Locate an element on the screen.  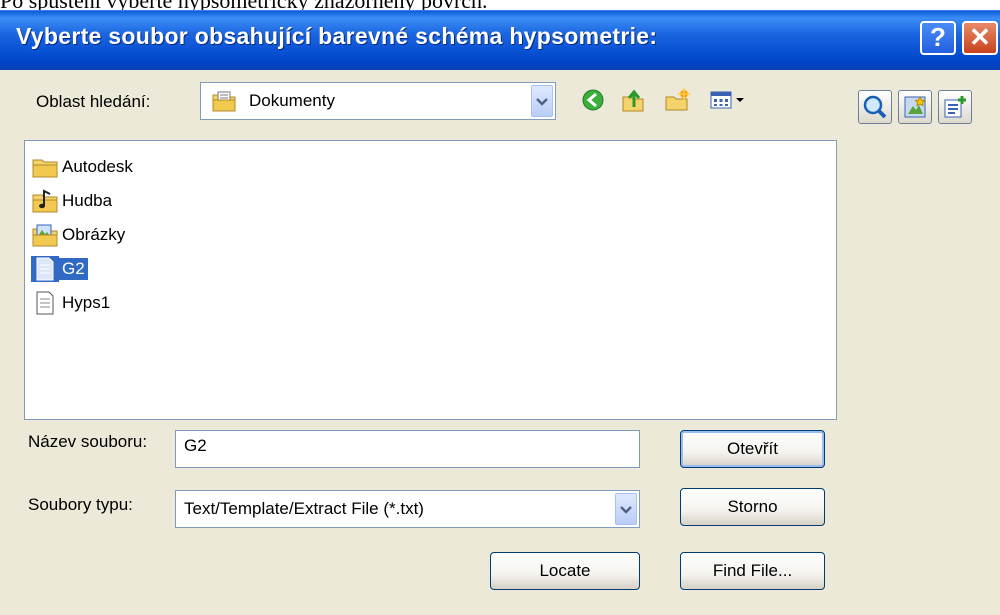
search-icon is located at coordinates (875, 107).